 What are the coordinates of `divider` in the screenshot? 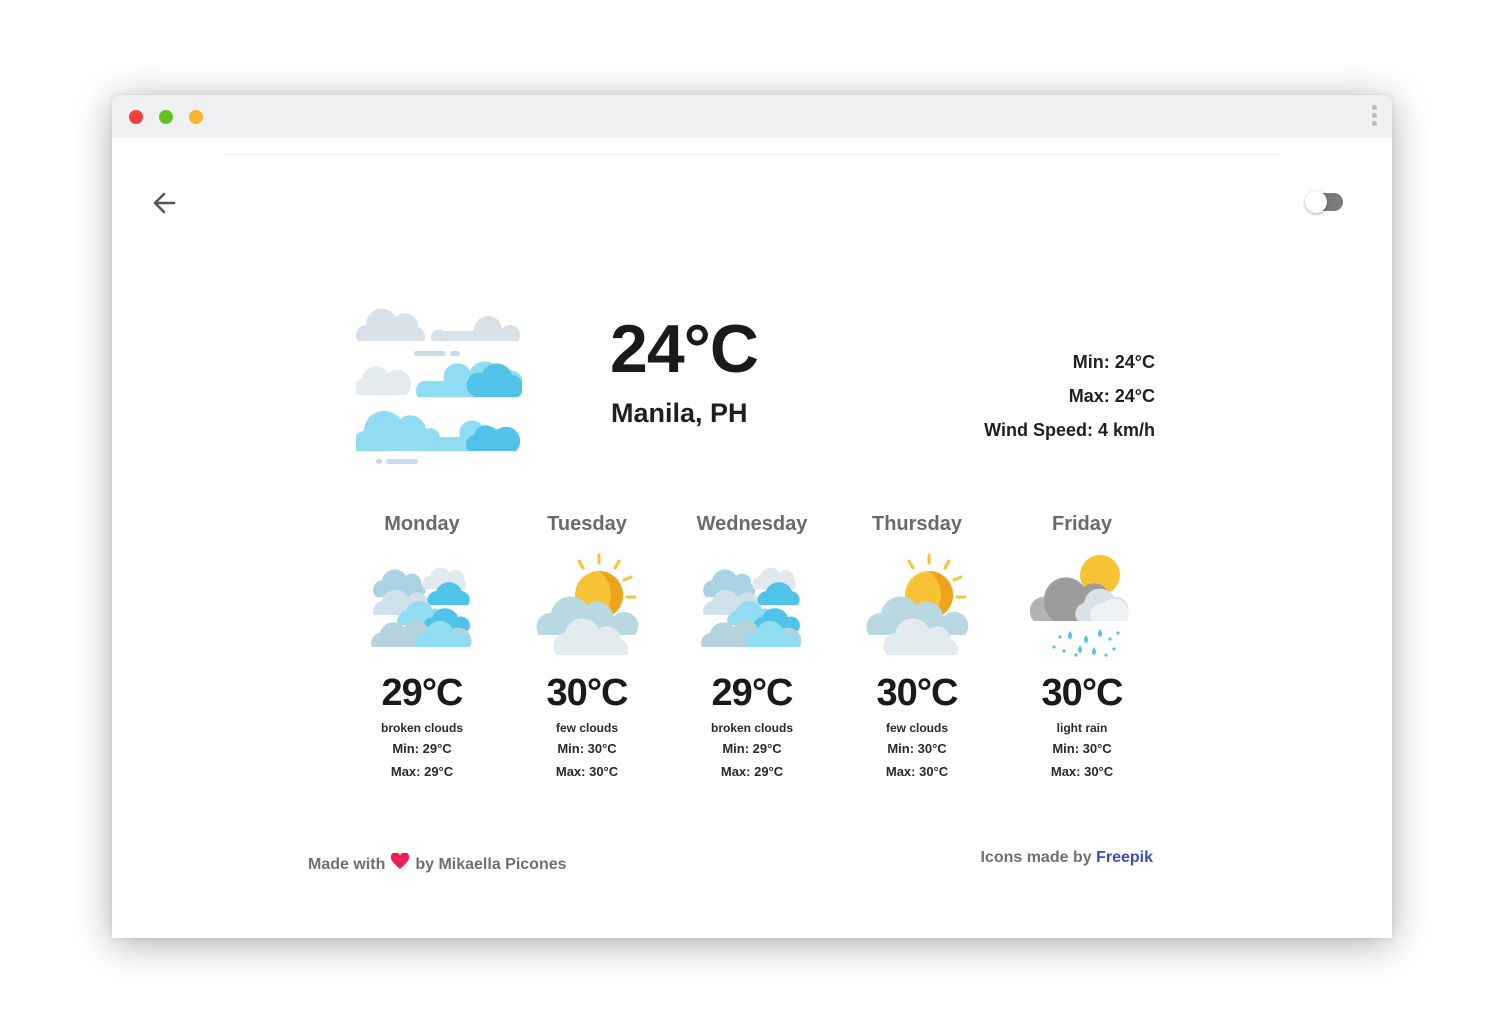 It's located at (752, 154).